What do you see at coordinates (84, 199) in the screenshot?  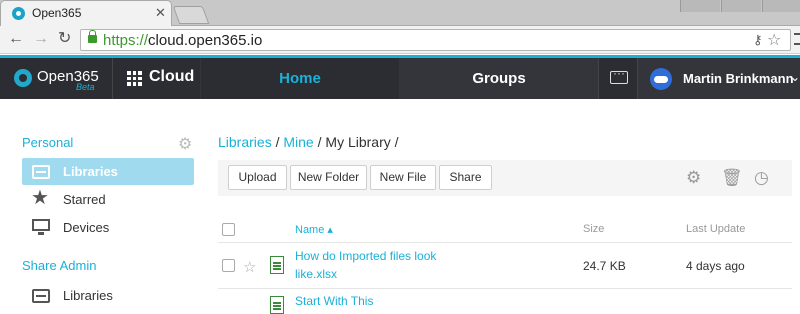 I see `sidebar-item-label: Starred` at bounding box center [84, 199].